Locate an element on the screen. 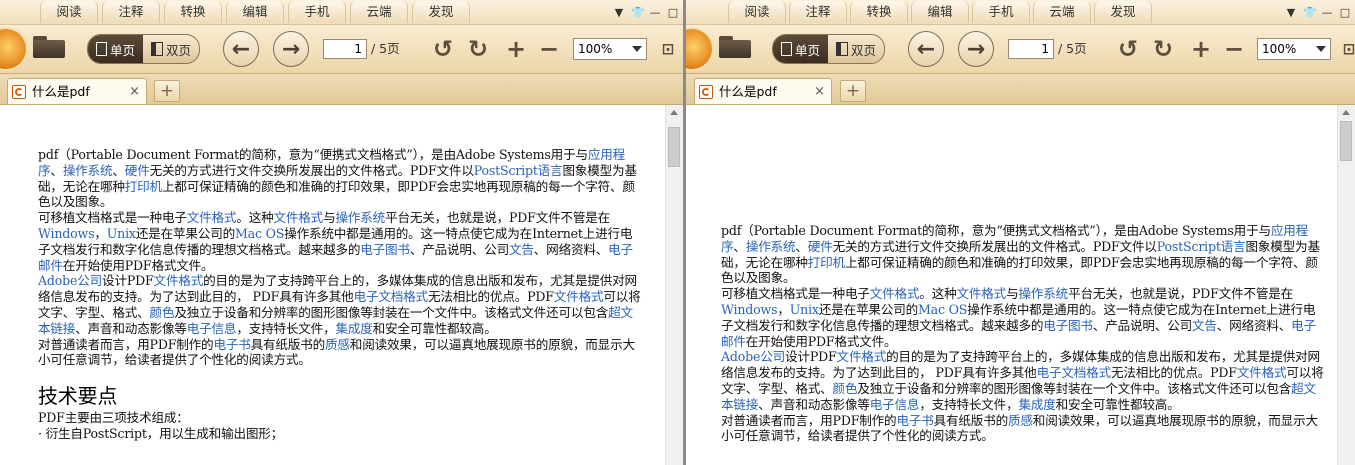 The image size is (1355, 465). presentation-icon: ⊡ is located at coordinates (1345, 49).